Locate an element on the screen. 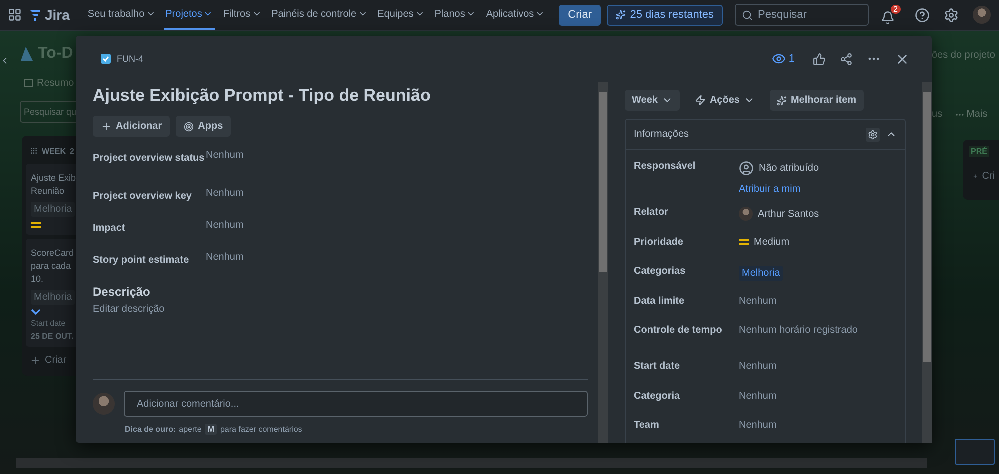 This screenshot has height=474, width=999. product-name: Jira is located at coordinates (57, 15).